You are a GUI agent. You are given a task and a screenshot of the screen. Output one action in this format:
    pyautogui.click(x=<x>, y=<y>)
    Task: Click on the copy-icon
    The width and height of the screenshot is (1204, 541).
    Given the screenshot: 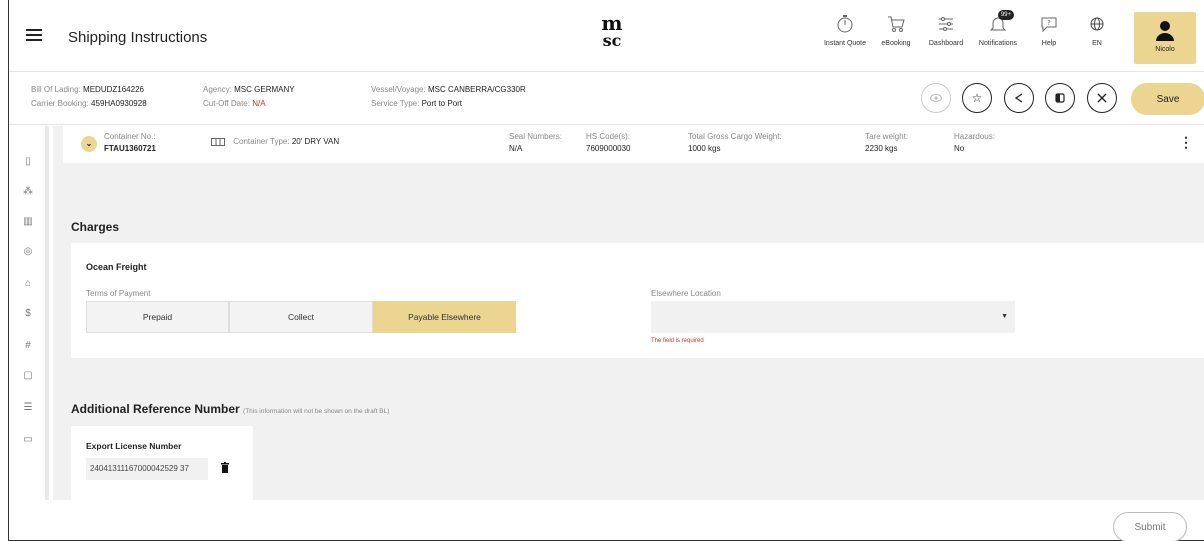 What is the action you would take?
    pyautogui.click(x=1060, y=98)
    